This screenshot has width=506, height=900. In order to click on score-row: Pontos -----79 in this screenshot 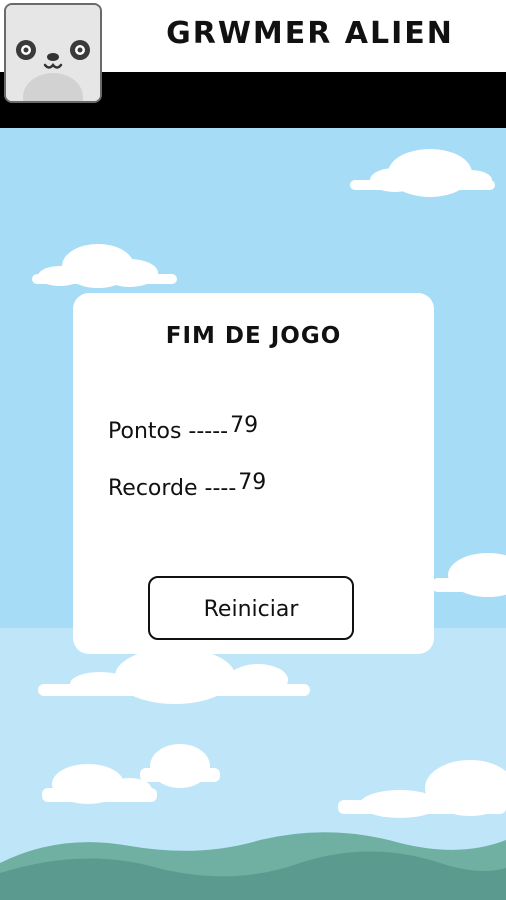, I will do `click(183, 428)`.